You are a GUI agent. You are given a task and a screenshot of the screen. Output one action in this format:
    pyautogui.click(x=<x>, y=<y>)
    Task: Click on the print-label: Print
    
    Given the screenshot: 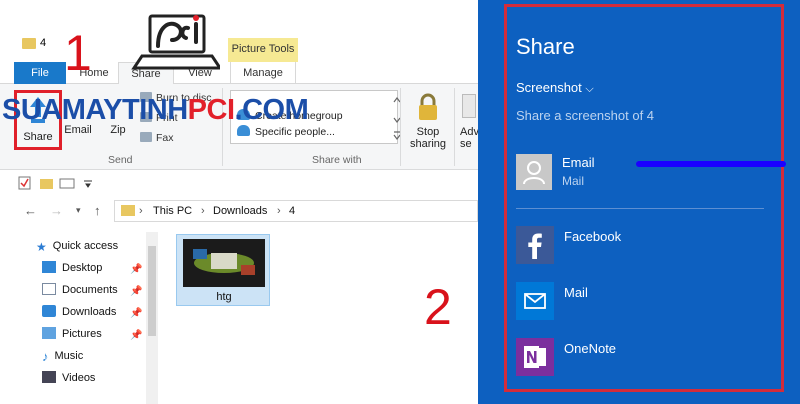 What is the action you would take?
    pyautogui.click(x=167, y=118)
    